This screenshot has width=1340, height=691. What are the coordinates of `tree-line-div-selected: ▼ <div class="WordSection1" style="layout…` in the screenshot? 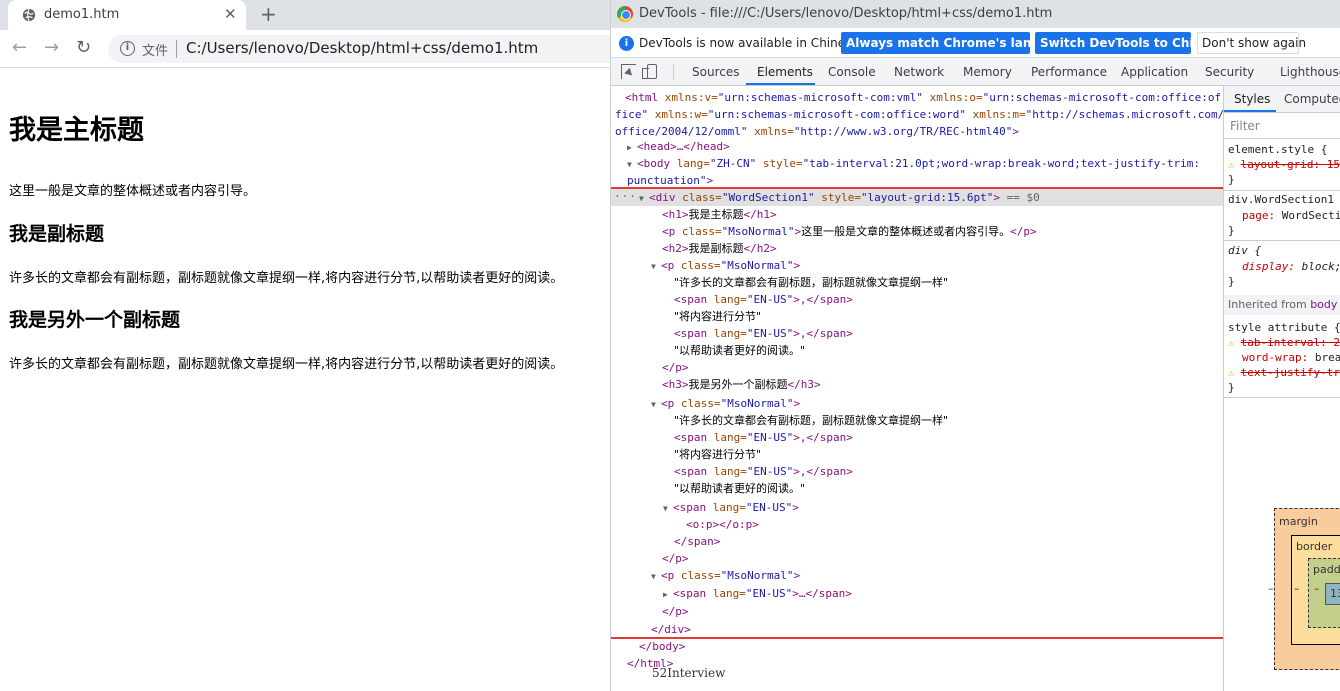 It's located at (839, 197).